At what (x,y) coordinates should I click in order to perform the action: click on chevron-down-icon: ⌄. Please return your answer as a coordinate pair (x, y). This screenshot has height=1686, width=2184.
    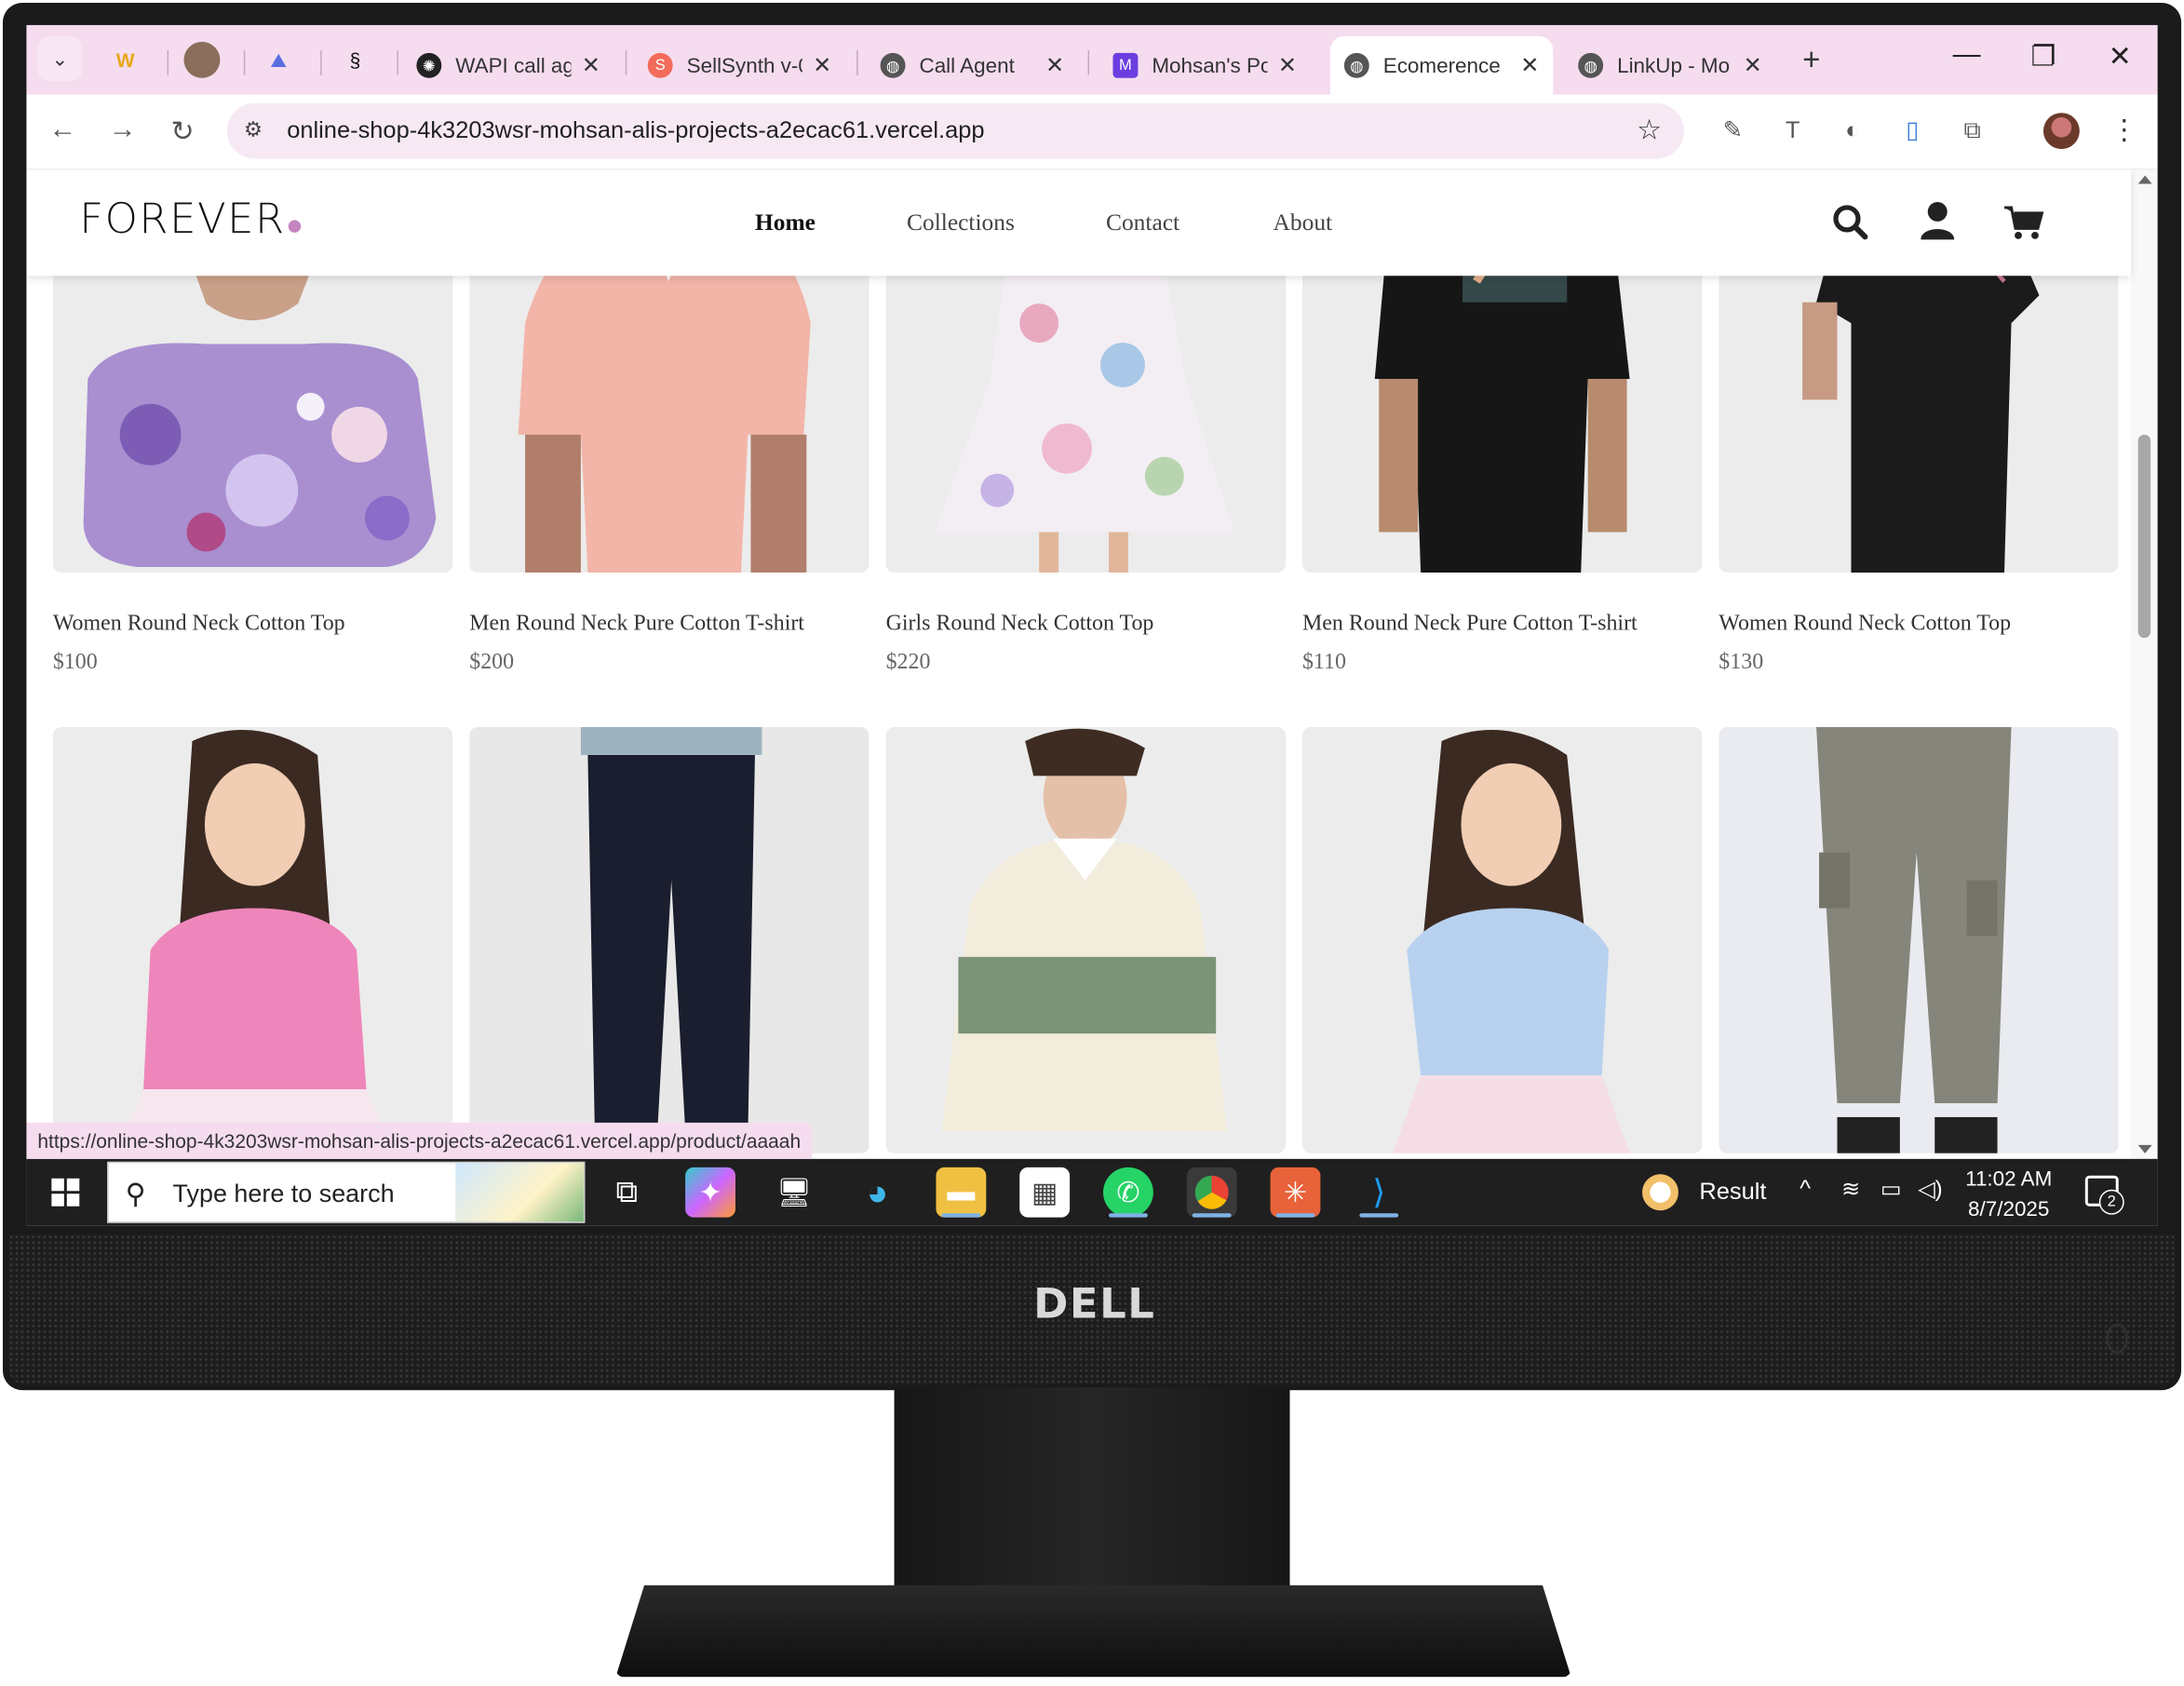
    Looking at the image, I should click on (60, 58).